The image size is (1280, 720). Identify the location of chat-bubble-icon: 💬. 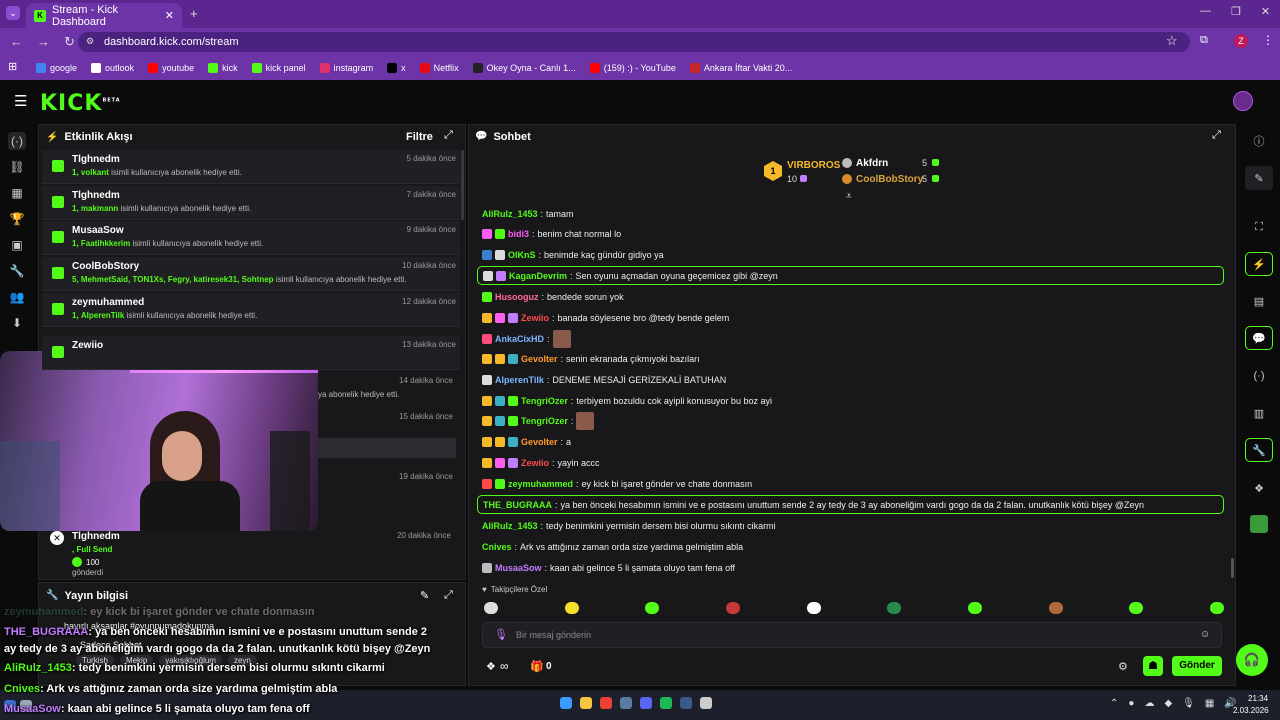
(1259, 338).